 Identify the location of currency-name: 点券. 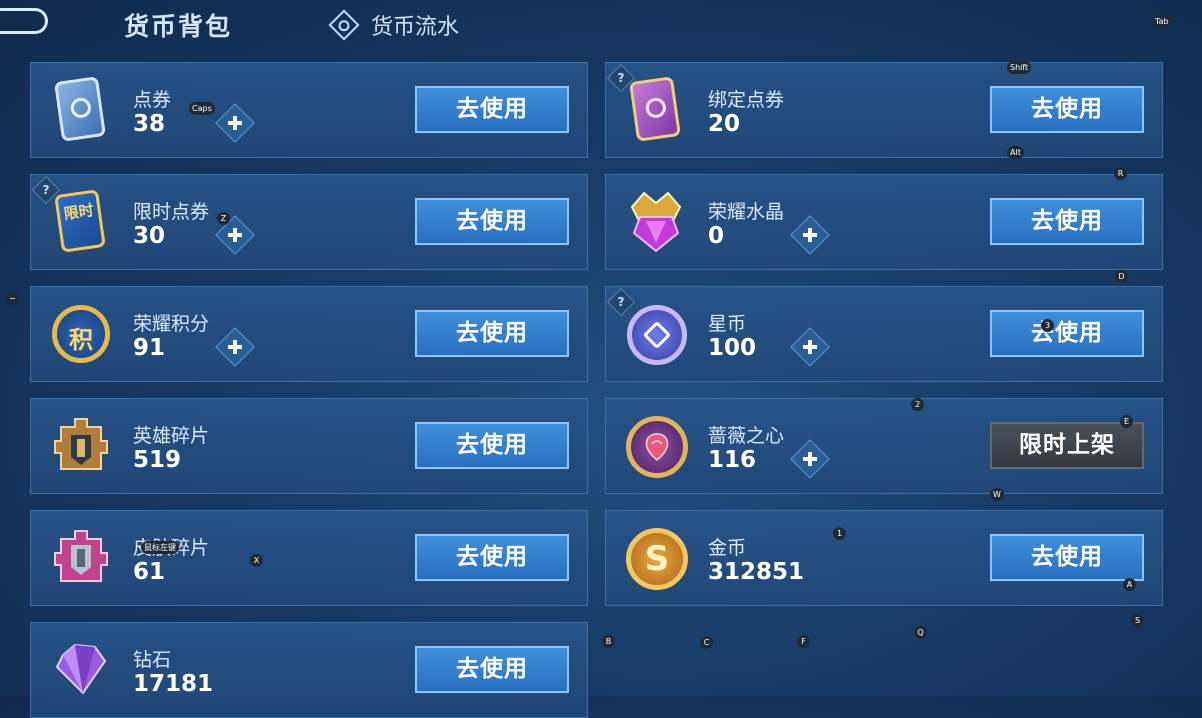
(152, 100).